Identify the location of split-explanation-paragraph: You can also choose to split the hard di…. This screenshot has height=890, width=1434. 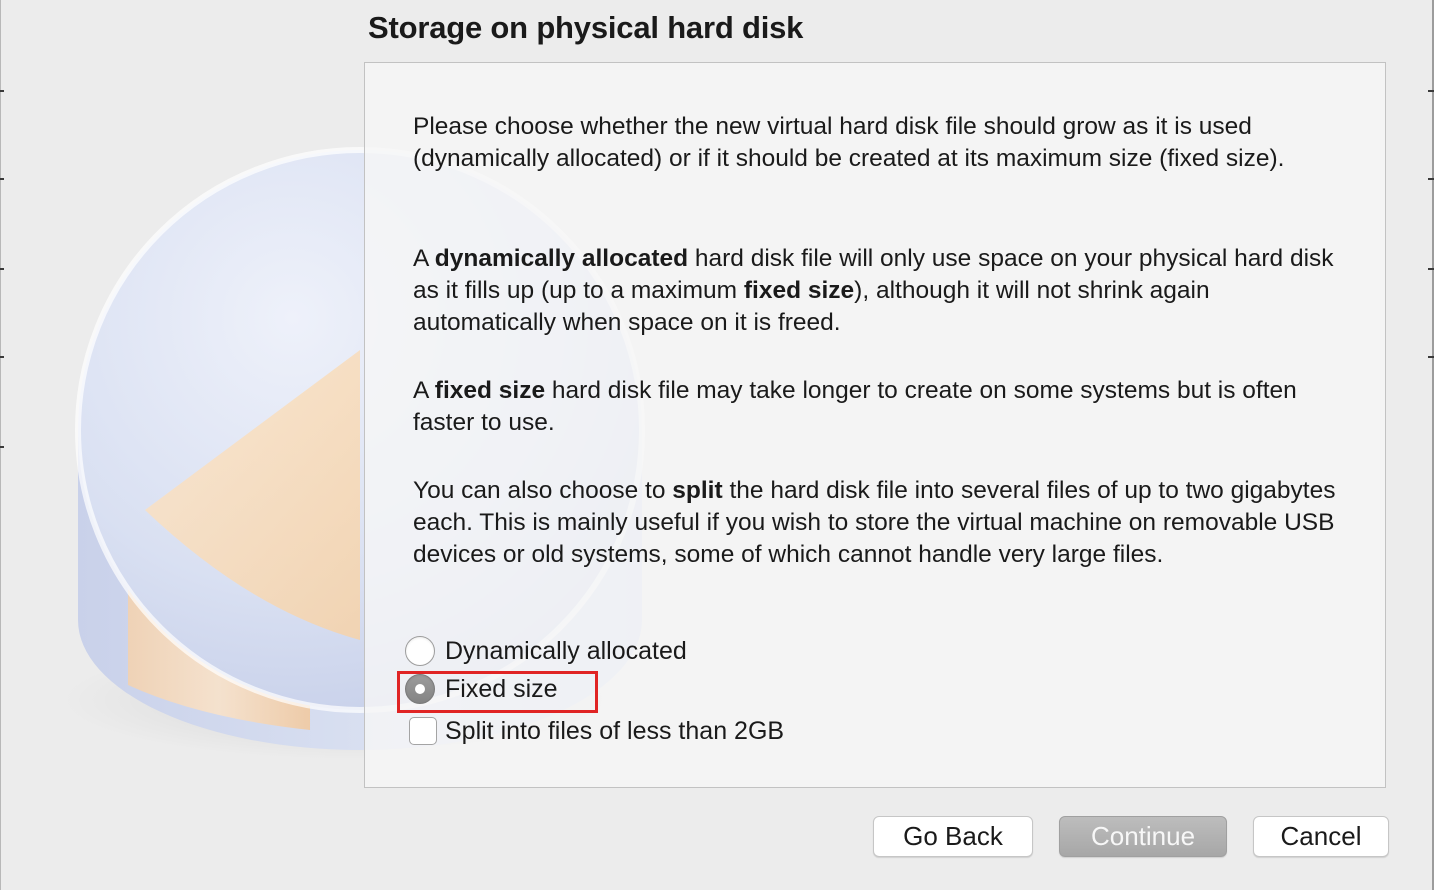
(883, 523).